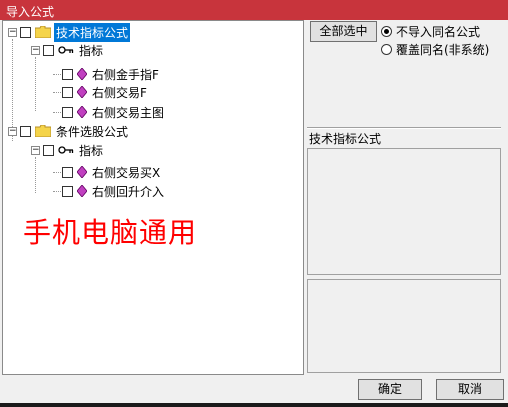 This screenshot has width=508, height=407. Describe the element at coordinates (30, 12) in the screenshot. I see `window-title: 导入公式` at that location.